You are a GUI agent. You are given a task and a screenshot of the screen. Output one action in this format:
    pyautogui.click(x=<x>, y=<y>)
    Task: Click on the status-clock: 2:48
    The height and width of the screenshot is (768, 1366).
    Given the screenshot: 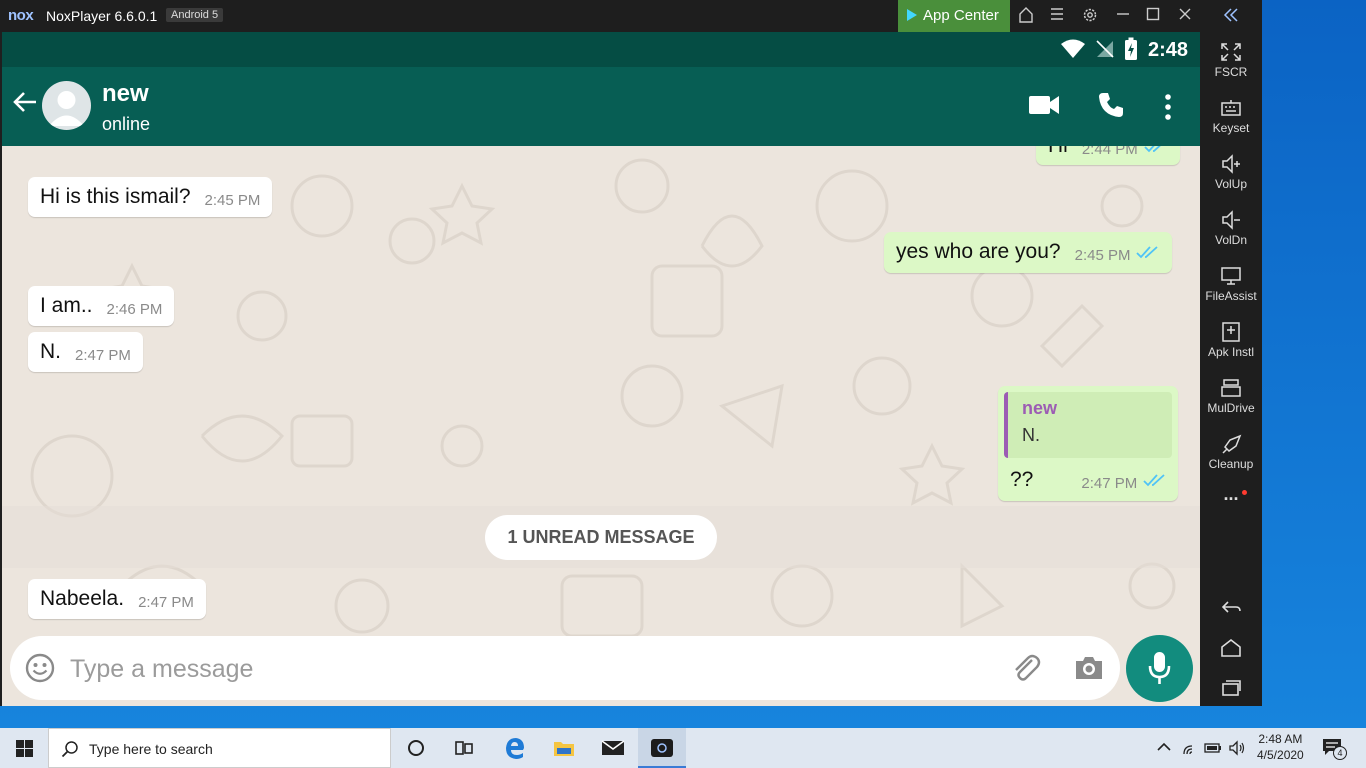 What is the action you would take?
    pyautogui.click(x=1167, y=50)
    